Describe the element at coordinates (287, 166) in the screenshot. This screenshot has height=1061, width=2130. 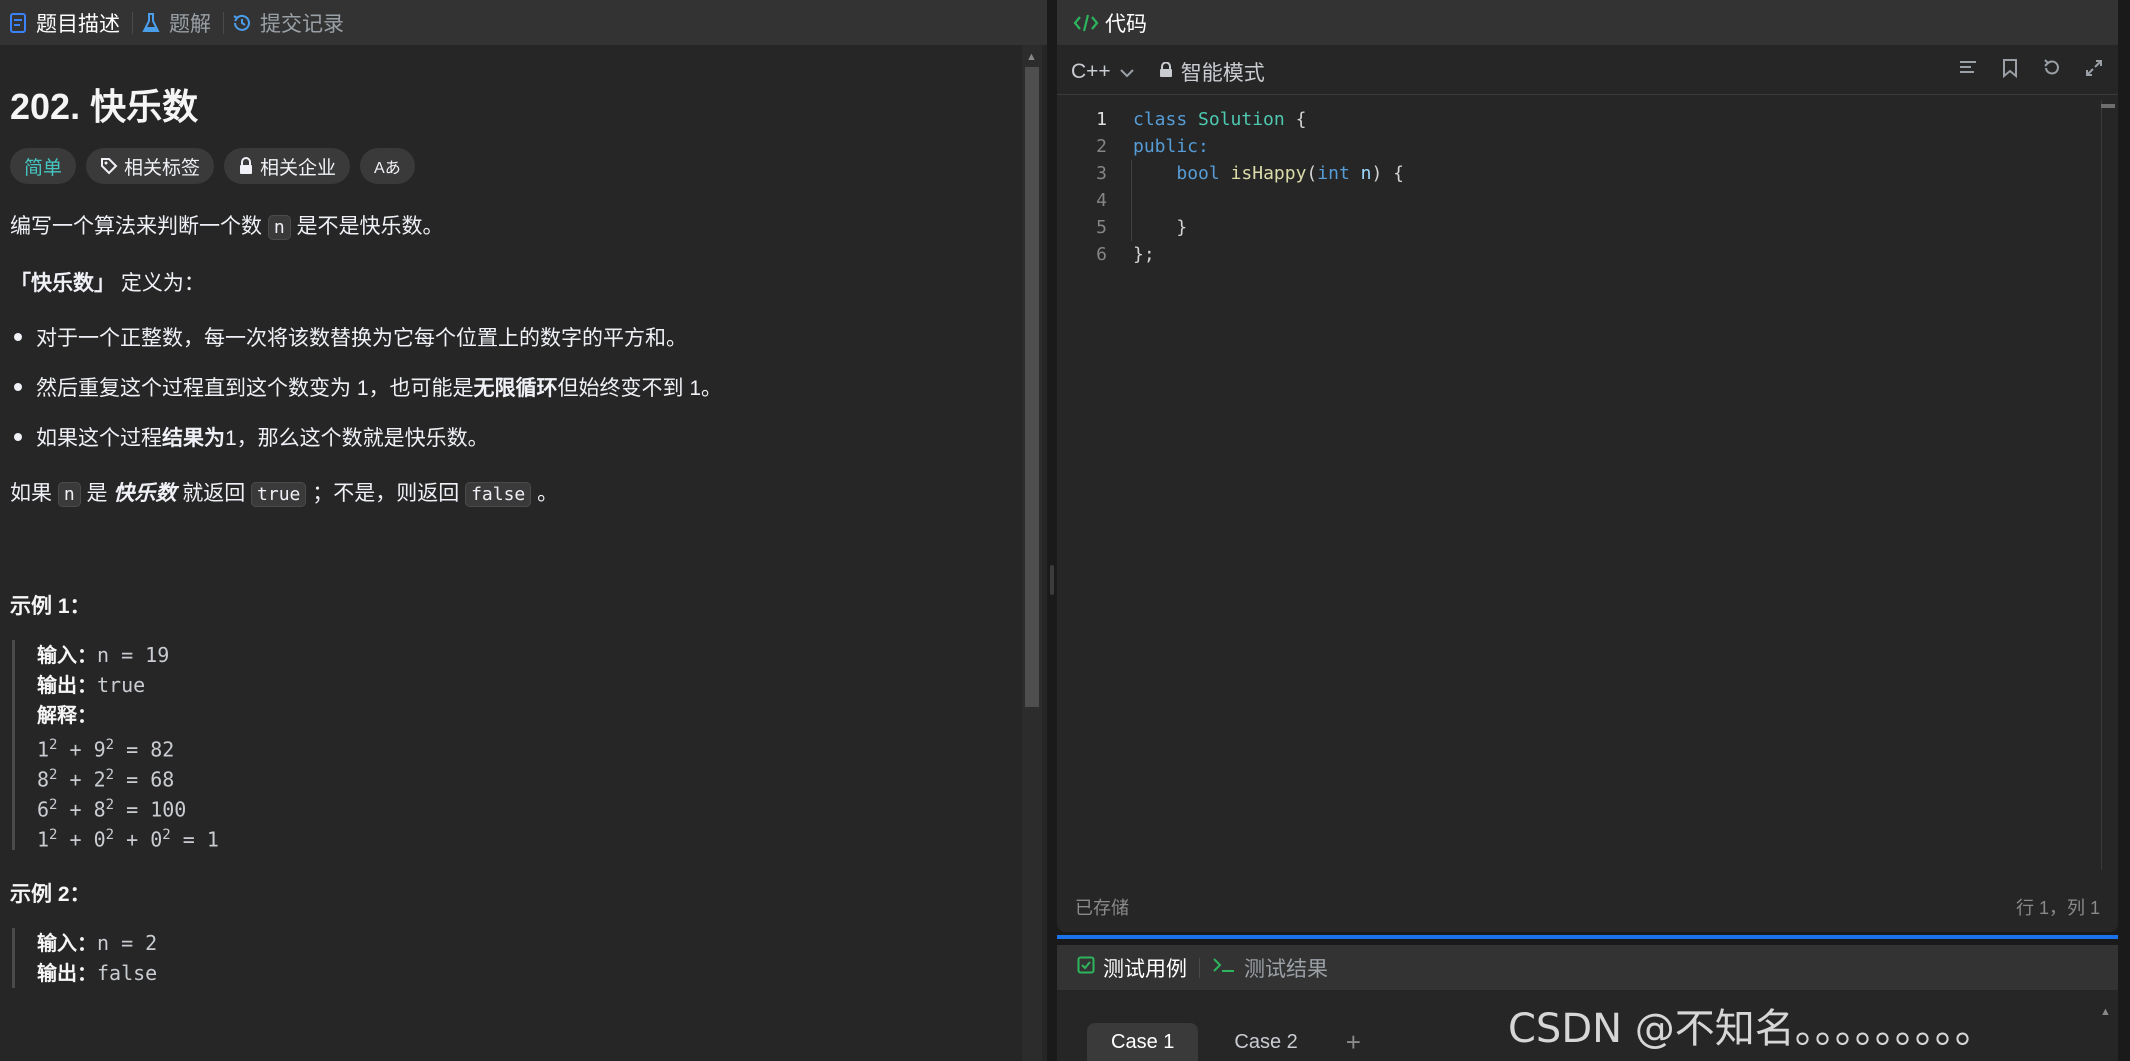
I see `related-companies-button: 相关企业` at that location.